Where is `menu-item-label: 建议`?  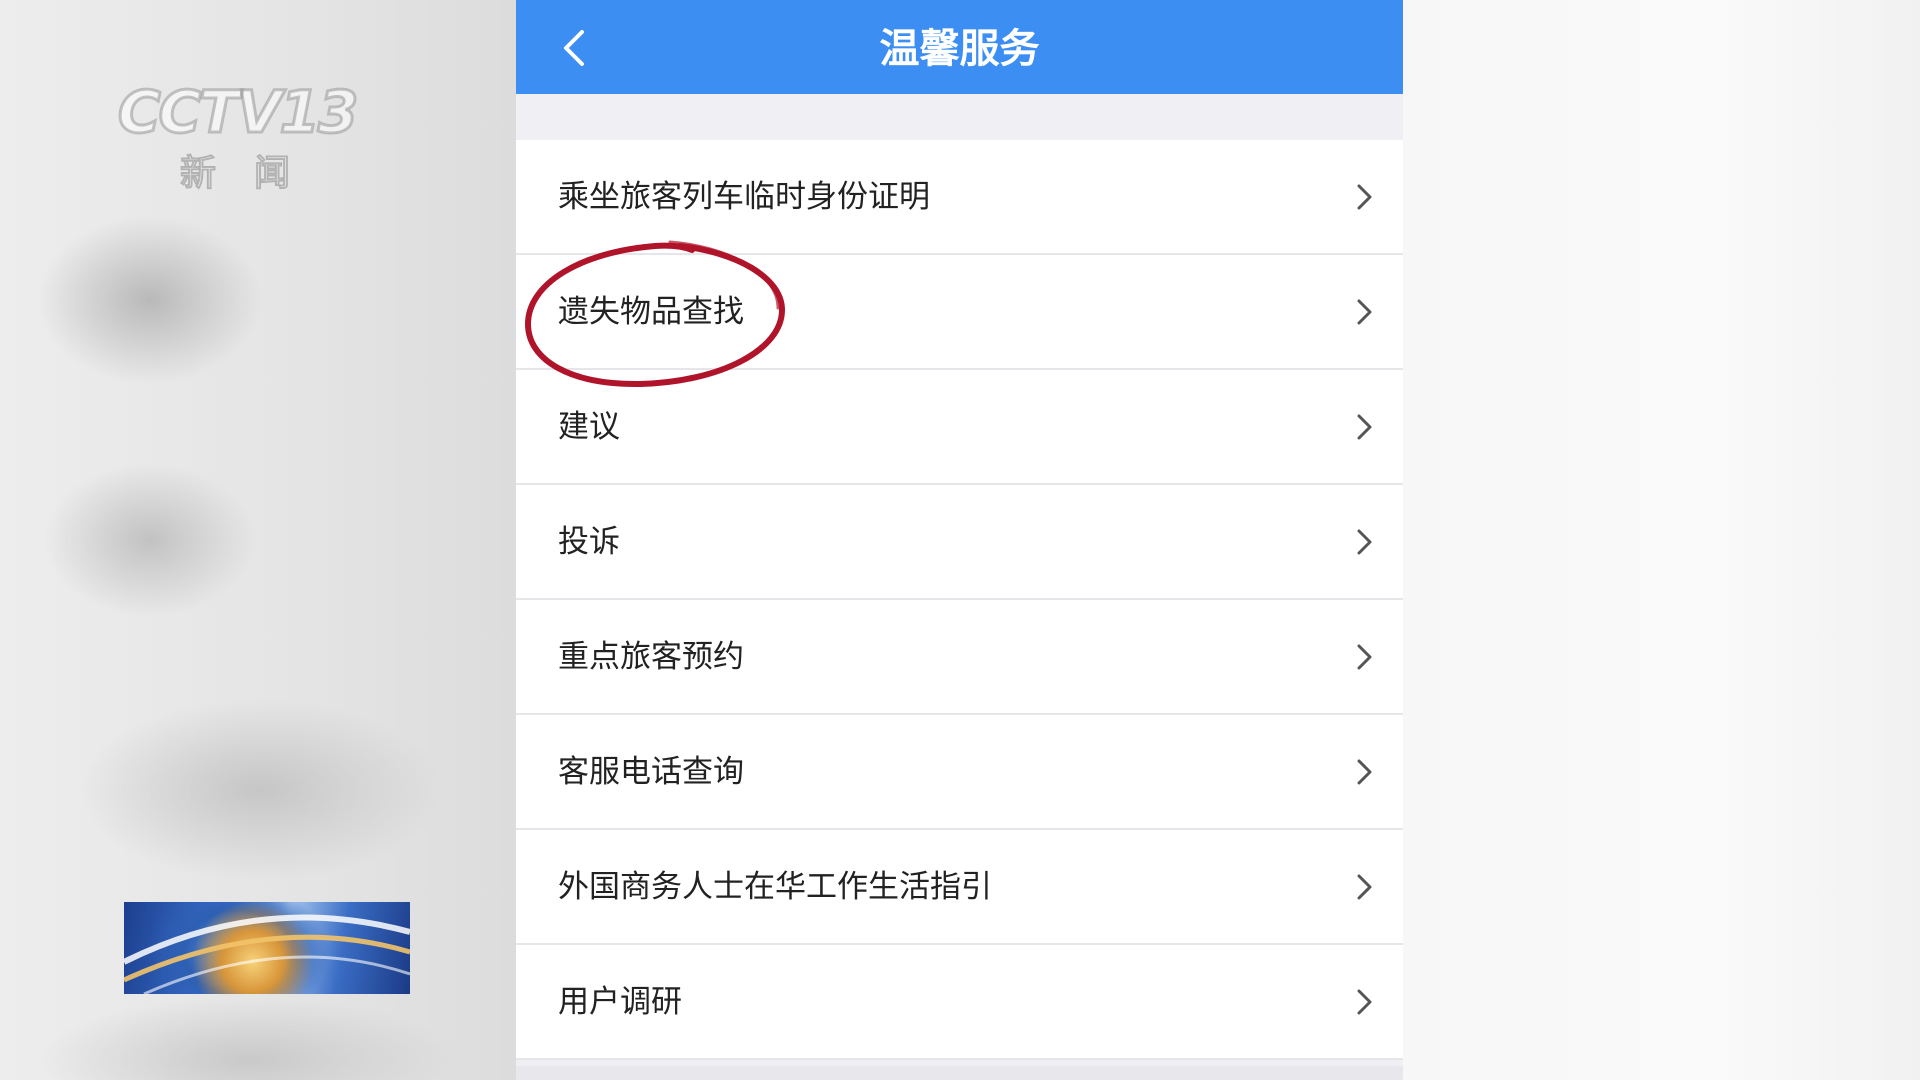
menu-item-label: 建议 is located at coordinates (589, 427).